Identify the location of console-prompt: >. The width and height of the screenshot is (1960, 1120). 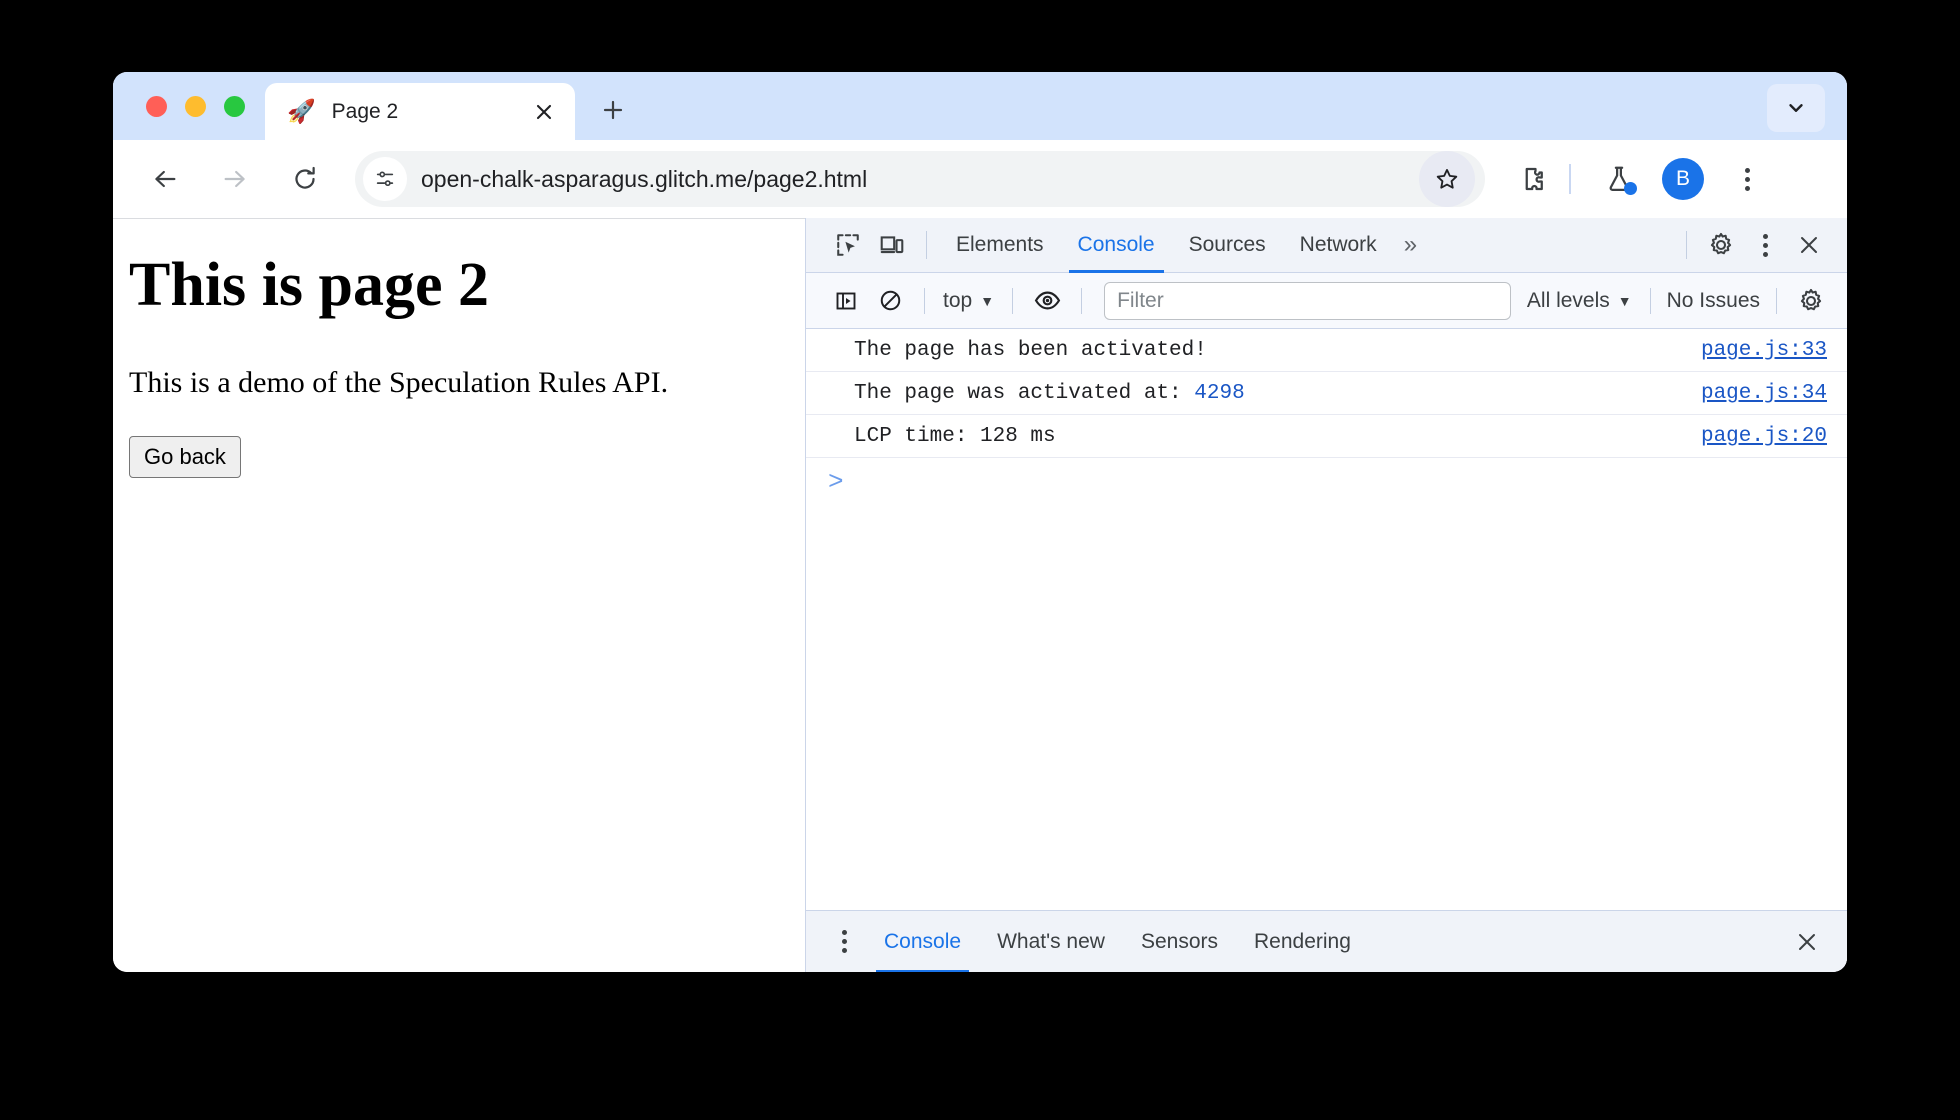
(1326, 482).